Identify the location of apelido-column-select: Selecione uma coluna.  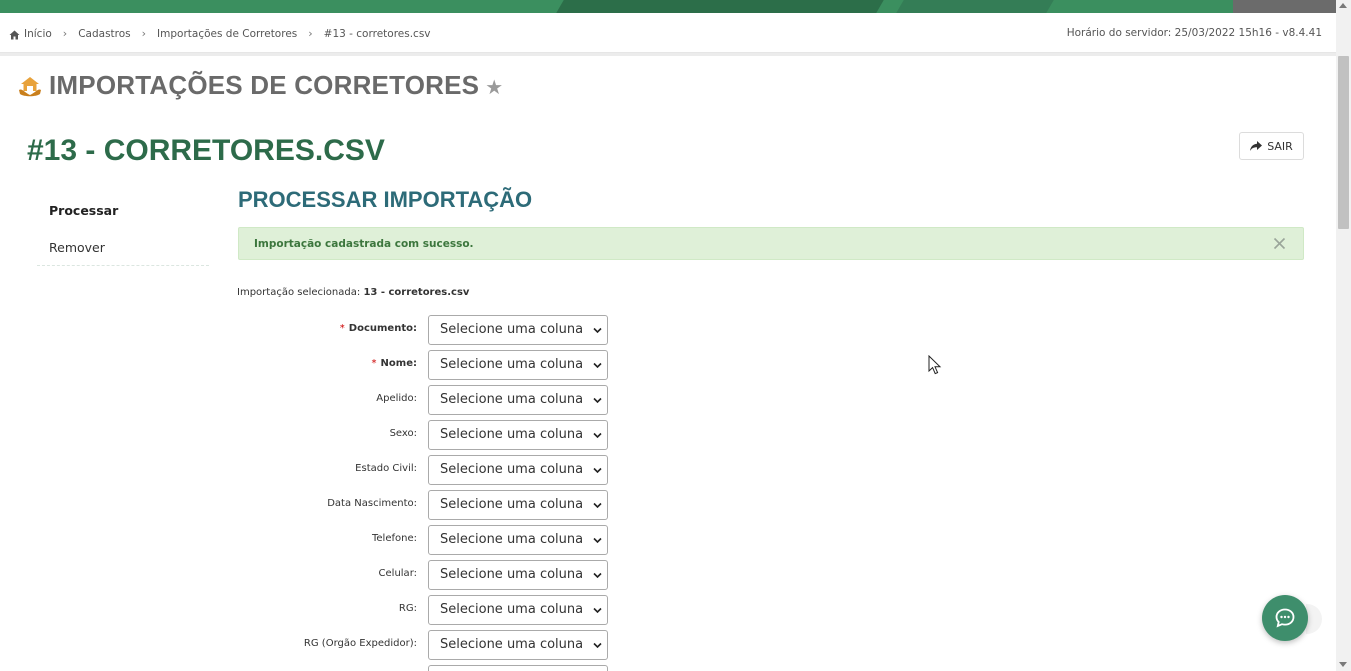
(518, 400).